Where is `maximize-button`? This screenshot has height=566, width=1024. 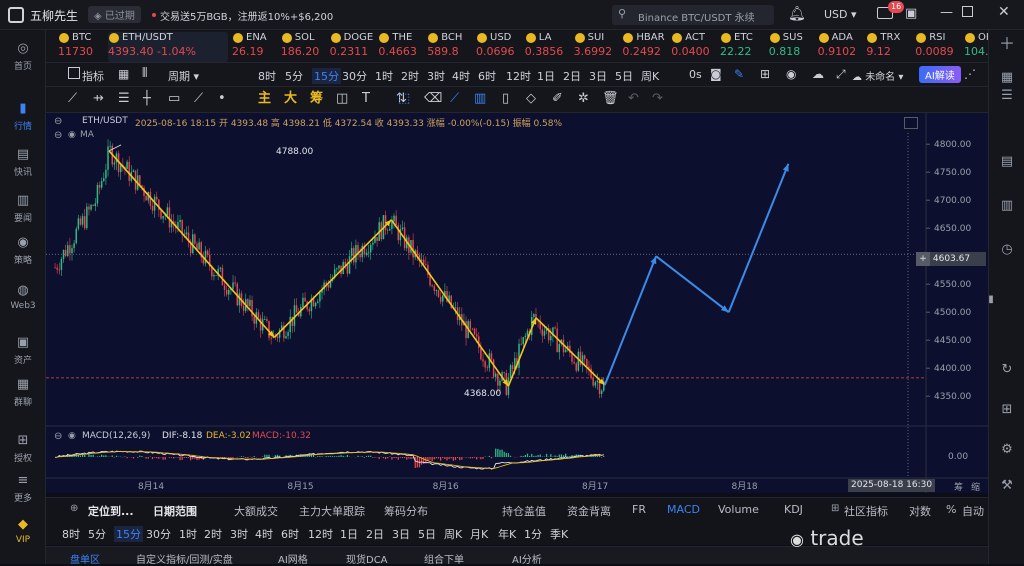 maximize-button is located at coordinates (967, 11).